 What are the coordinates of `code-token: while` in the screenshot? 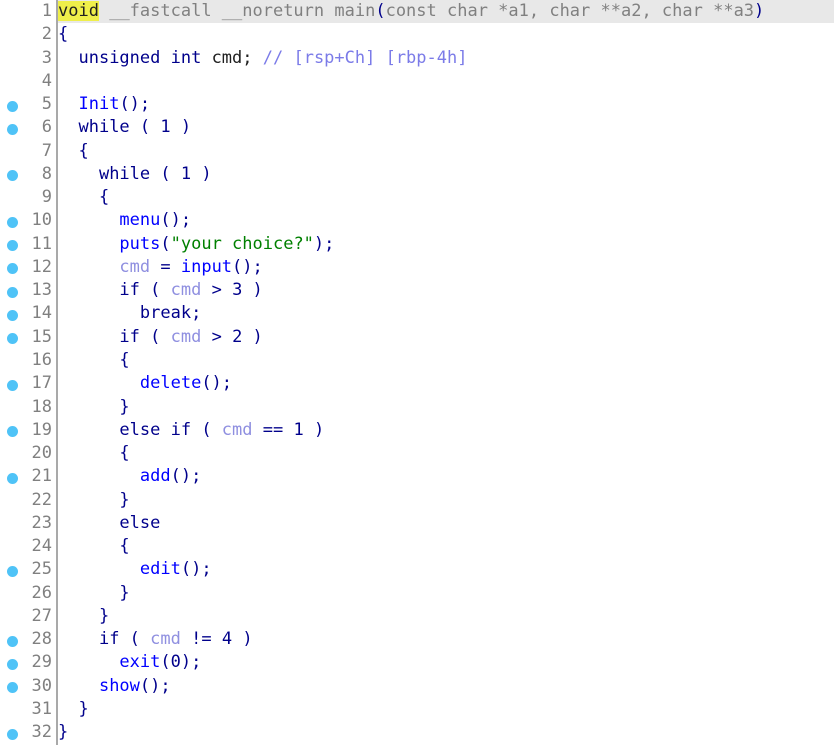 It's located at (103, 127).